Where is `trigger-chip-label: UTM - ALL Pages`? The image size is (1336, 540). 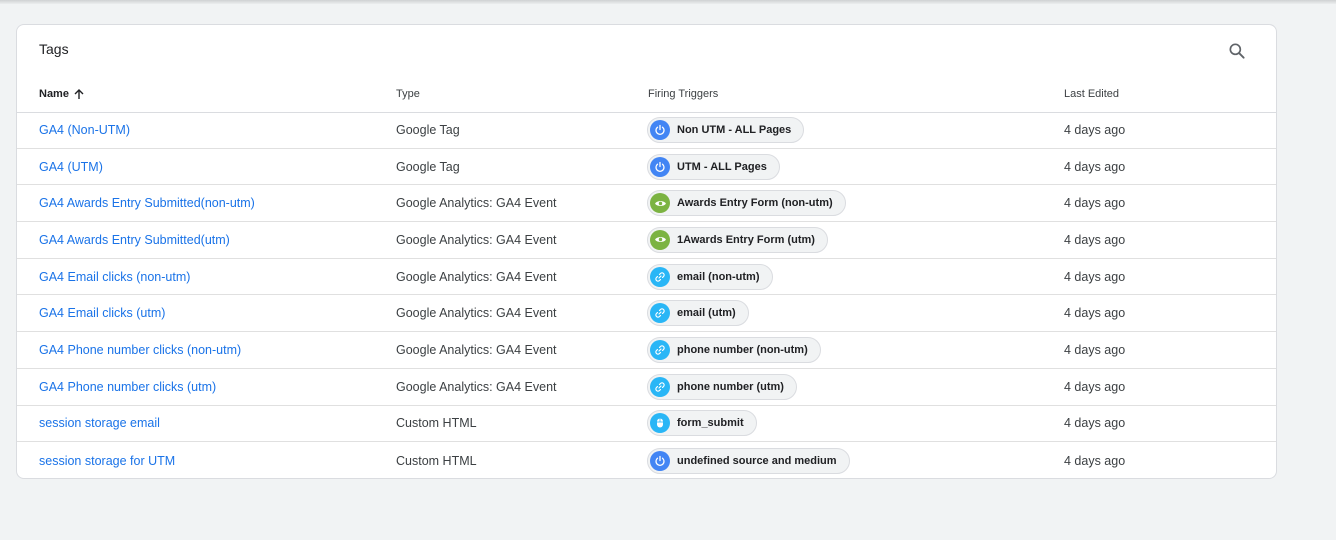 trigger-chip-label: UTM - ALL Pages is located at coordinates (722, 166).